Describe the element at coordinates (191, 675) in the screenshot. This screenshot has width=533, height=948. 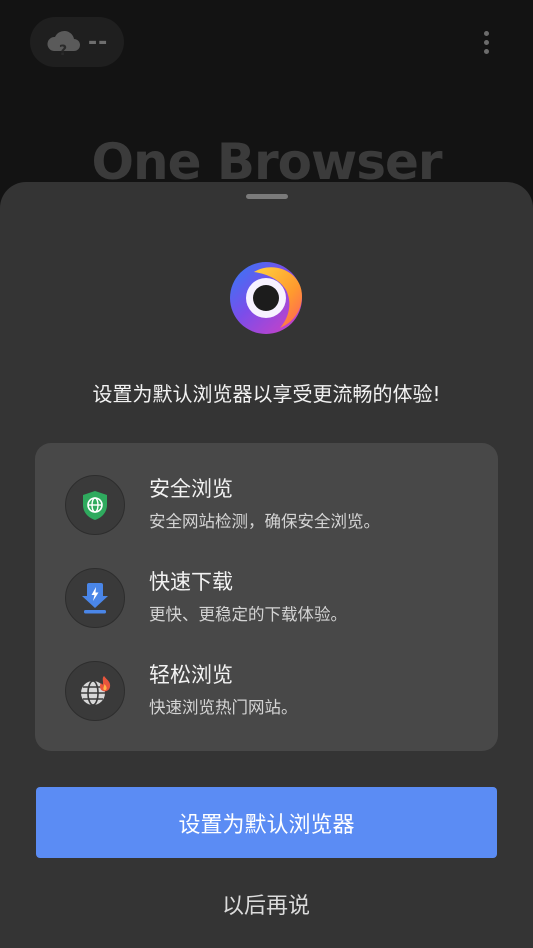
I see `feature-title: 轻松浏览` at that location.